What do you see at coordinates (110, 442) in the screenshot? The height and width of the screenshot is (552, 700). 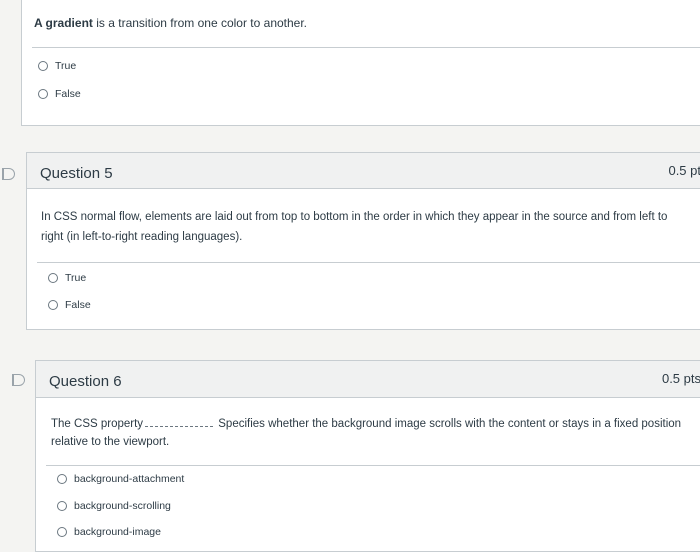 I see `question-6-text-line-2: relative to the viewport.` at bounding box center [110, 442].